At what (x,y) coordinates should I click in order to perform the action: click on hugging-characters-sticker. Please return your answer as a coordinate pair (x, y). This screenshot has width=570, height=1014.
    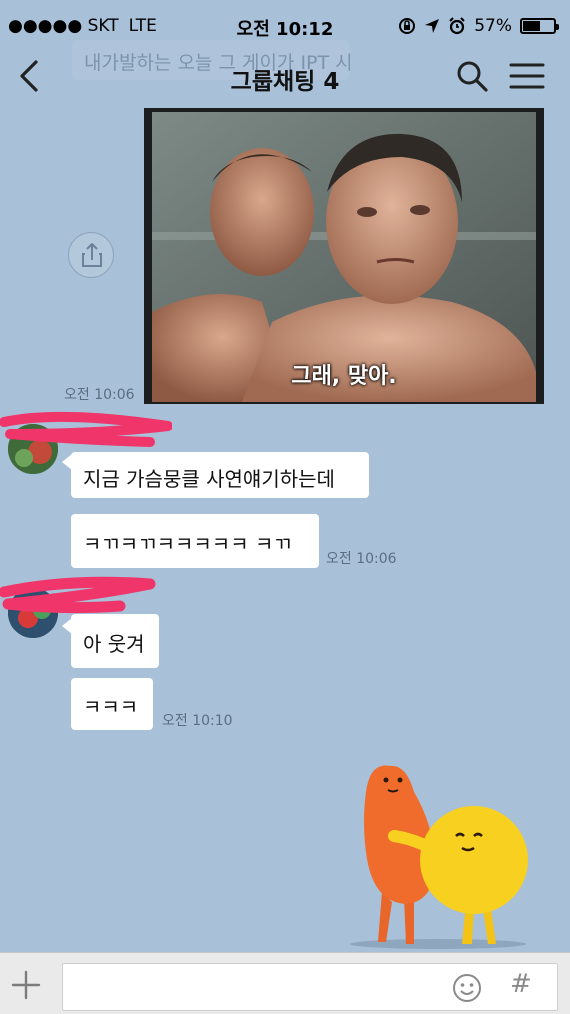
    Looking at the image, I should click on (442, 851).